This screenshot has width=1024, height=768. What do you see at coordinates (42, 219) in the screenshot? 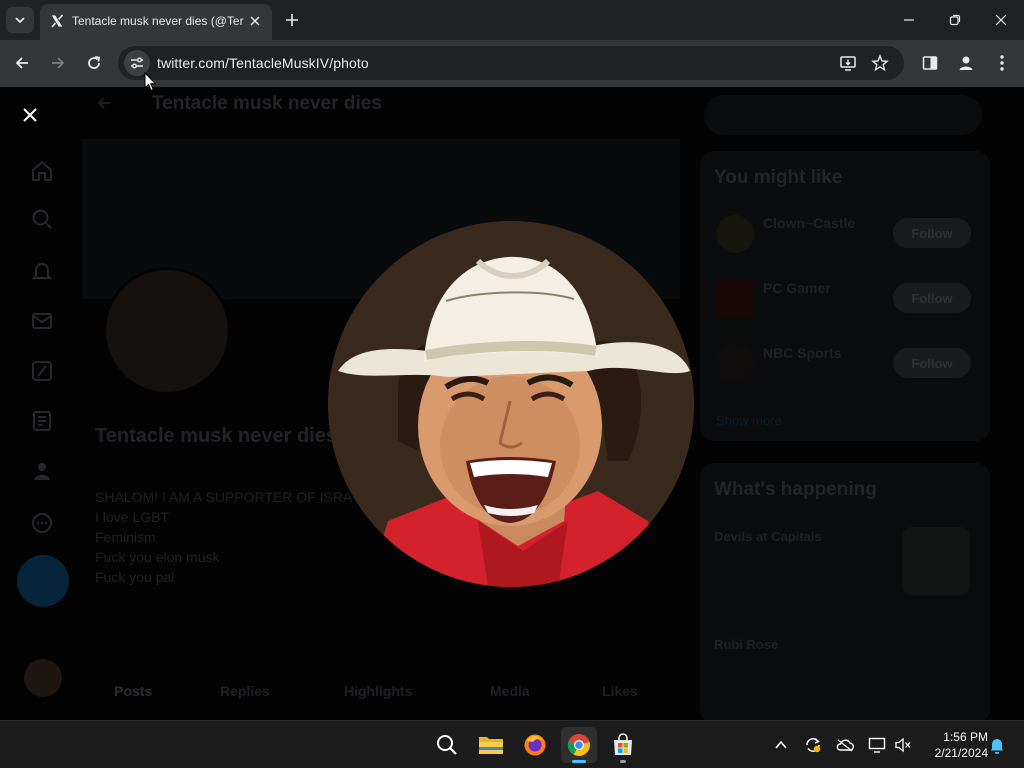
I see `explore-search-icon` at bounding box center [42, 219].